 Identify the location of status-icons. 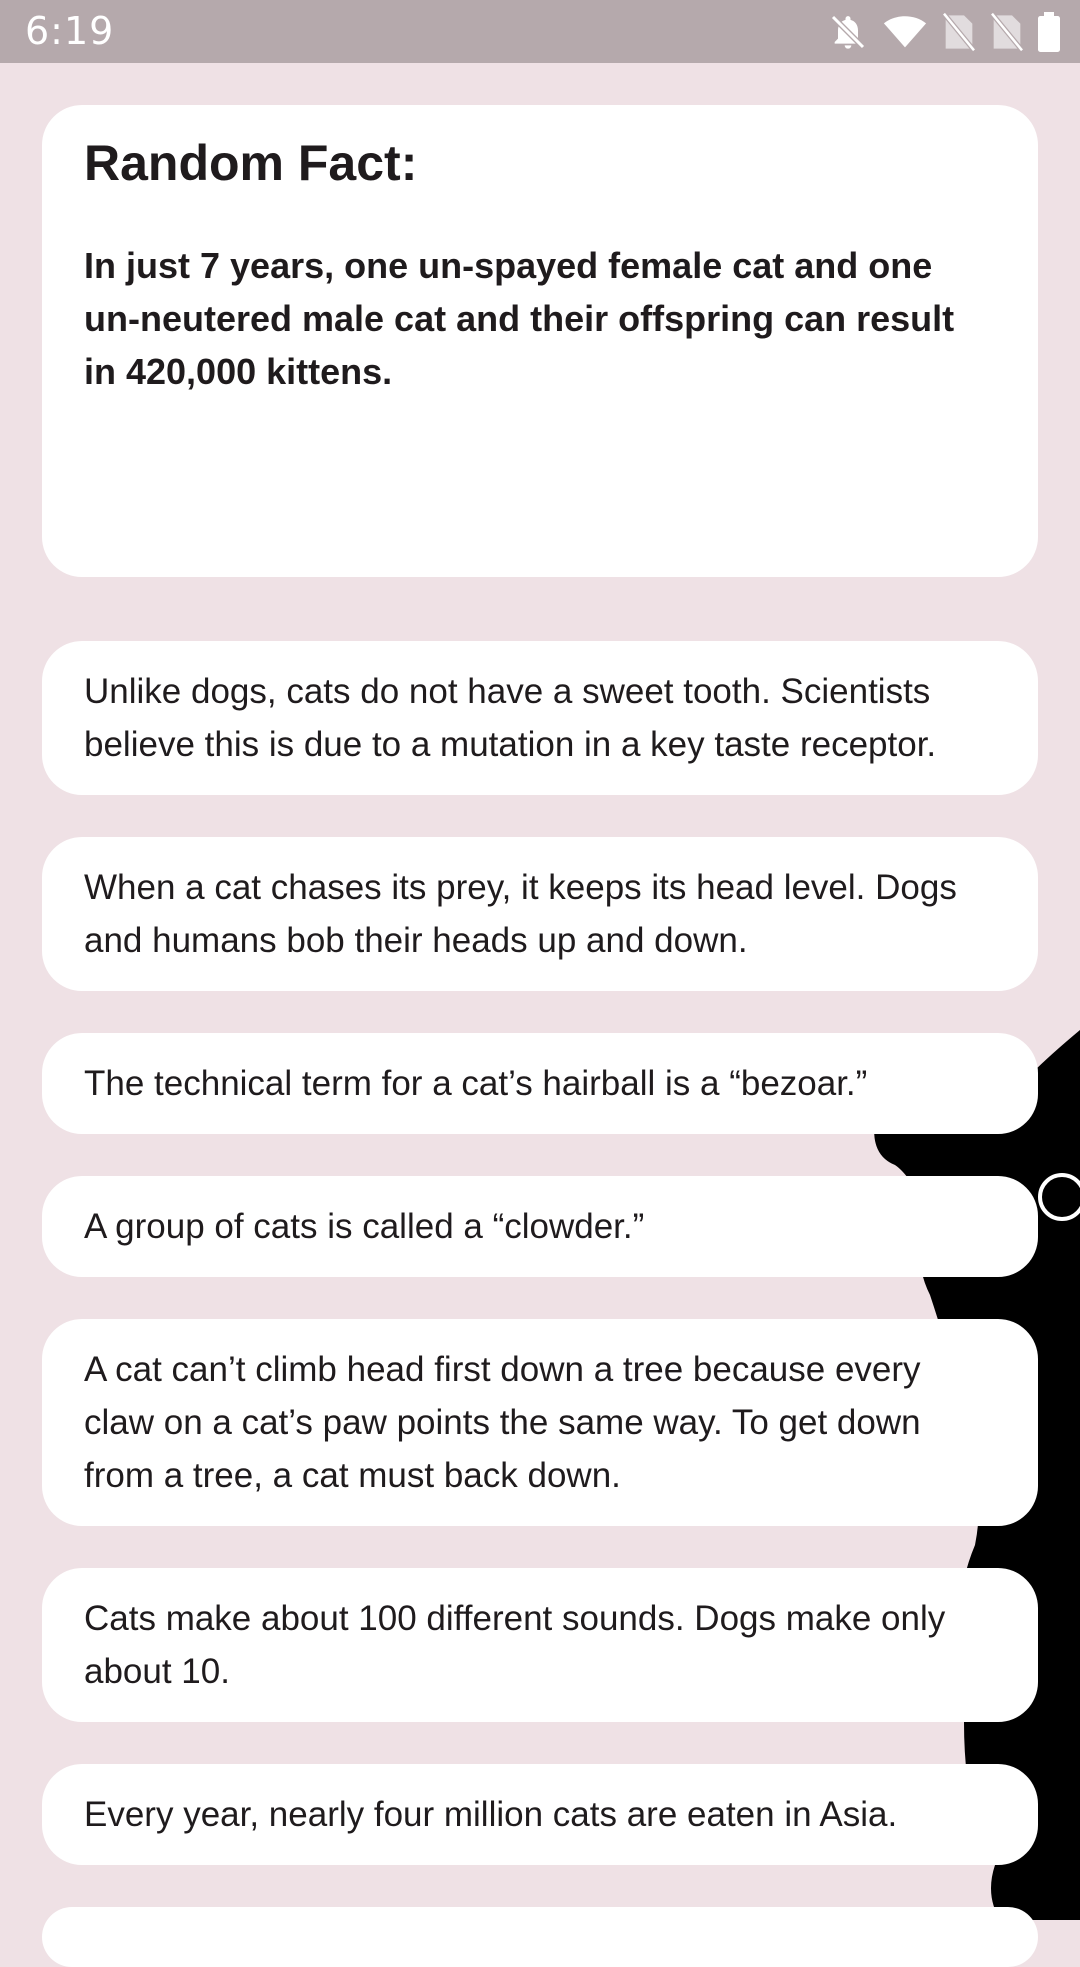
(944, 32).